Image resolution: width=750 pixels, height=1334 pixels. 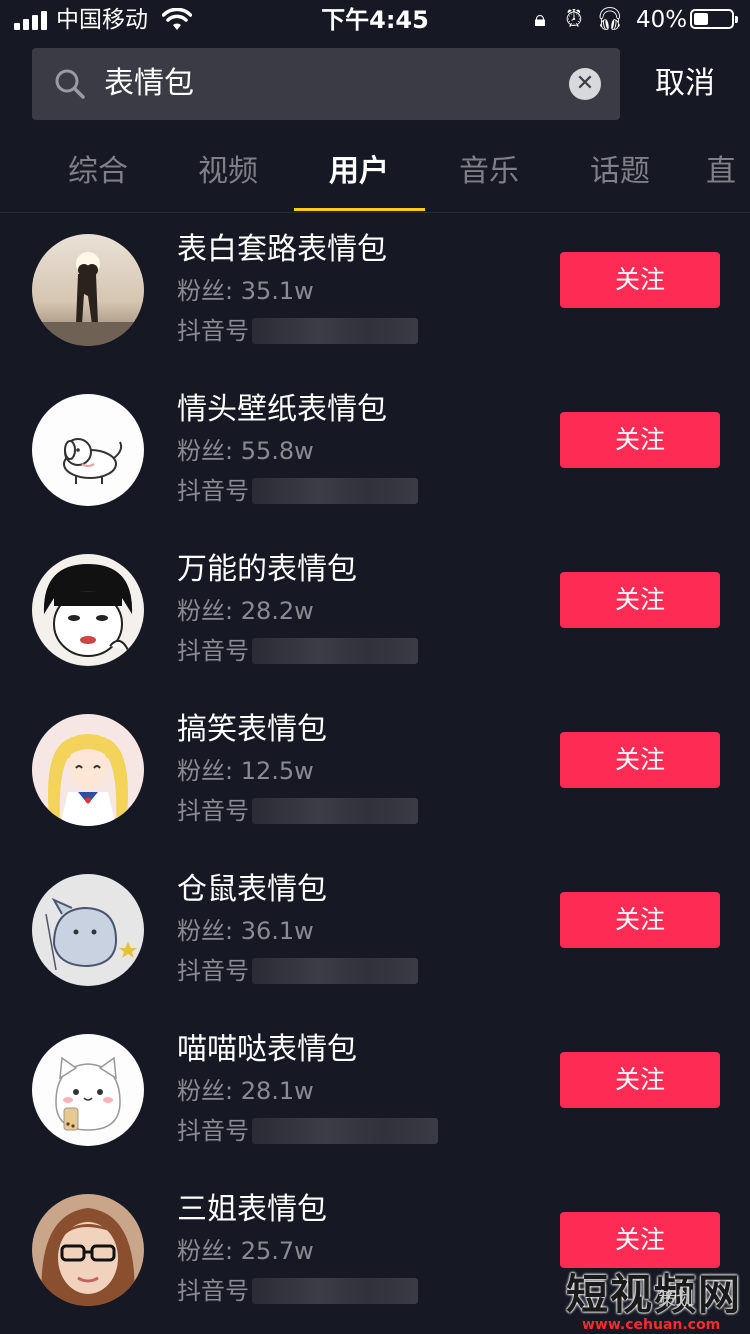 What do you see at coordinates (489, 172) in the screenshot?
I see `tab-music: 音乐` at bounding box center [489, 172].